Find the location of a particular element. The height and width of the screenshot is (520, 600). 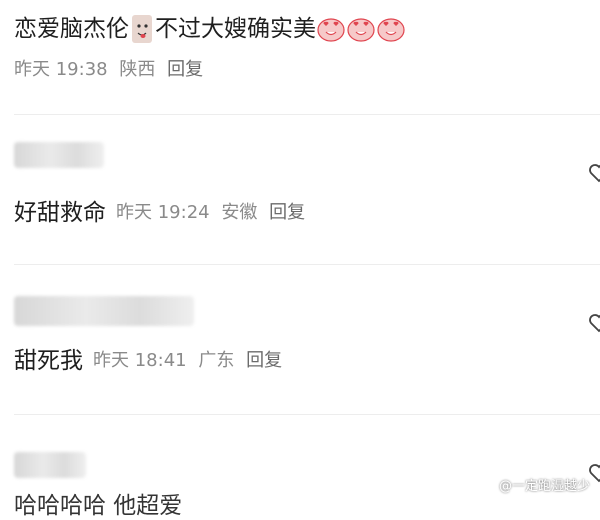

comment-meta: 昨天 19:38 陕西 回复 is located at coordinates (108, 68).